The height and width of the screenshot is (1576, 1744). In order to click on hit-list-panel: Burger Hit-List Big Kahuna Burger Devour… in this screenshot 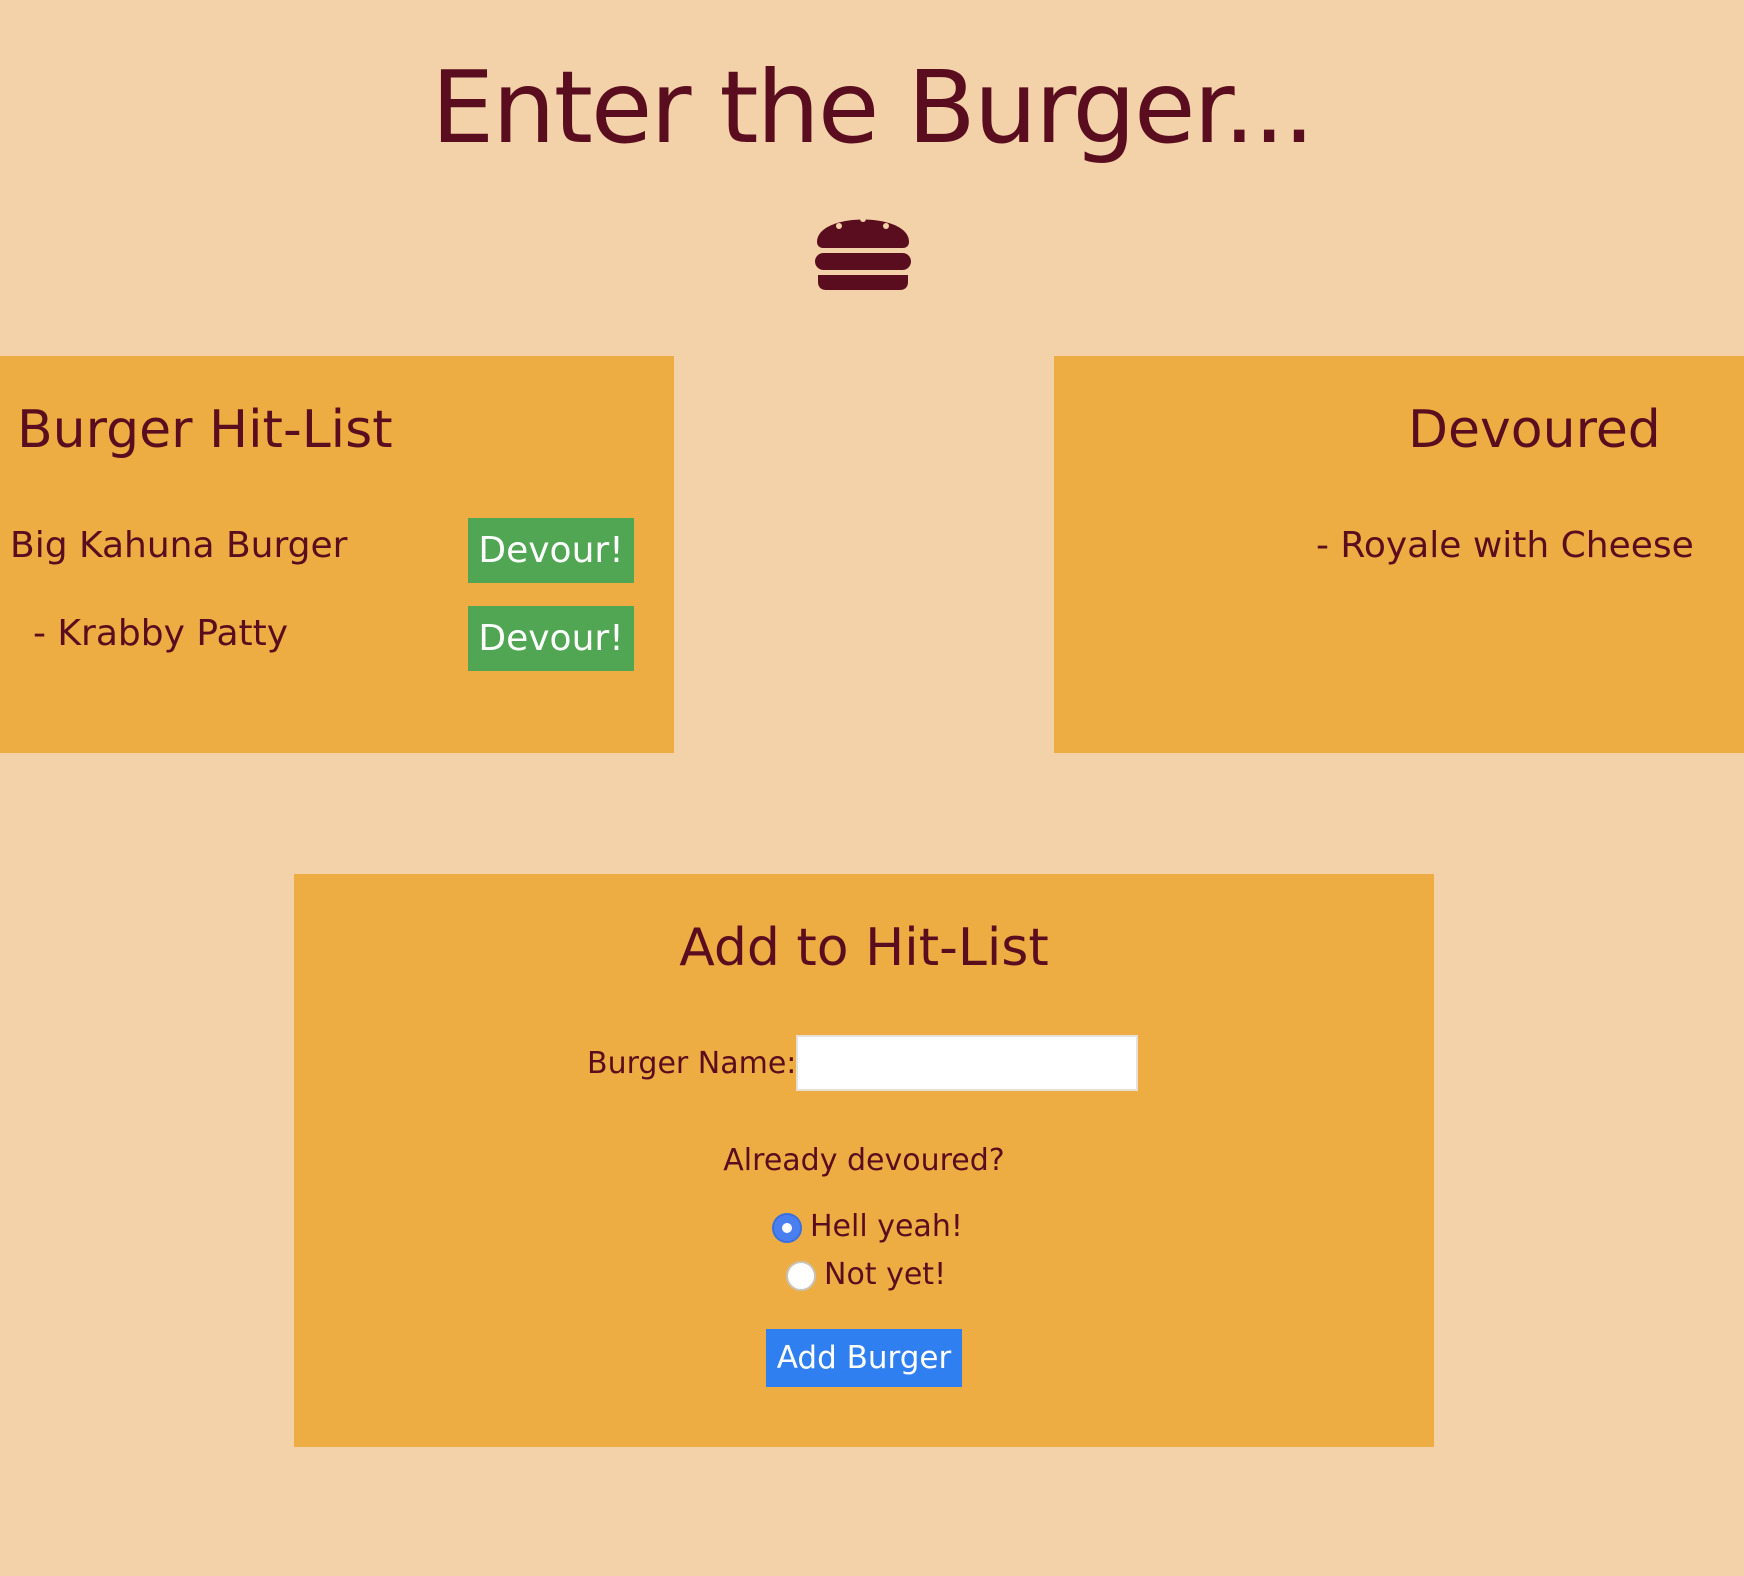, I will do `click(337, 554)`.